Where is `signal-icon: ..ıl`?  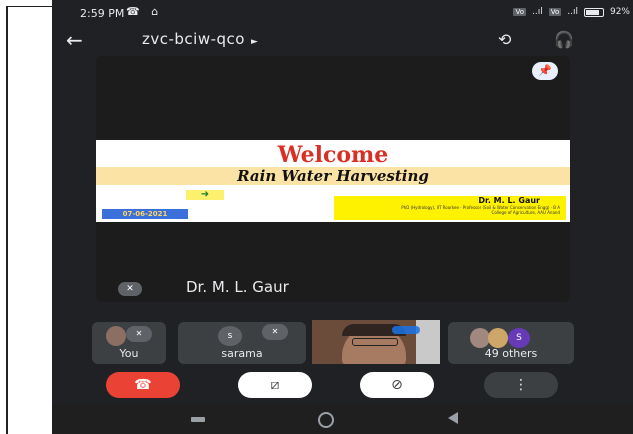 signal-icon: ..ıl is located at coordinates (537, 12).